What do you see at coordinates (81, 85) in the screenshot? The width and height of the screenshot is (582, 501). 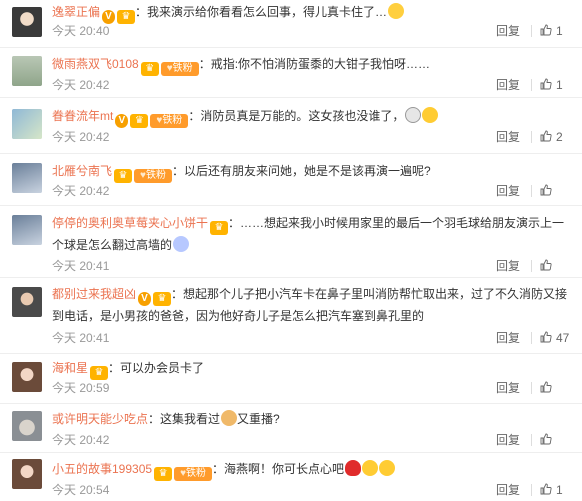 I see `timestamp: 今天 20:42` at bounding box center [81, 85].